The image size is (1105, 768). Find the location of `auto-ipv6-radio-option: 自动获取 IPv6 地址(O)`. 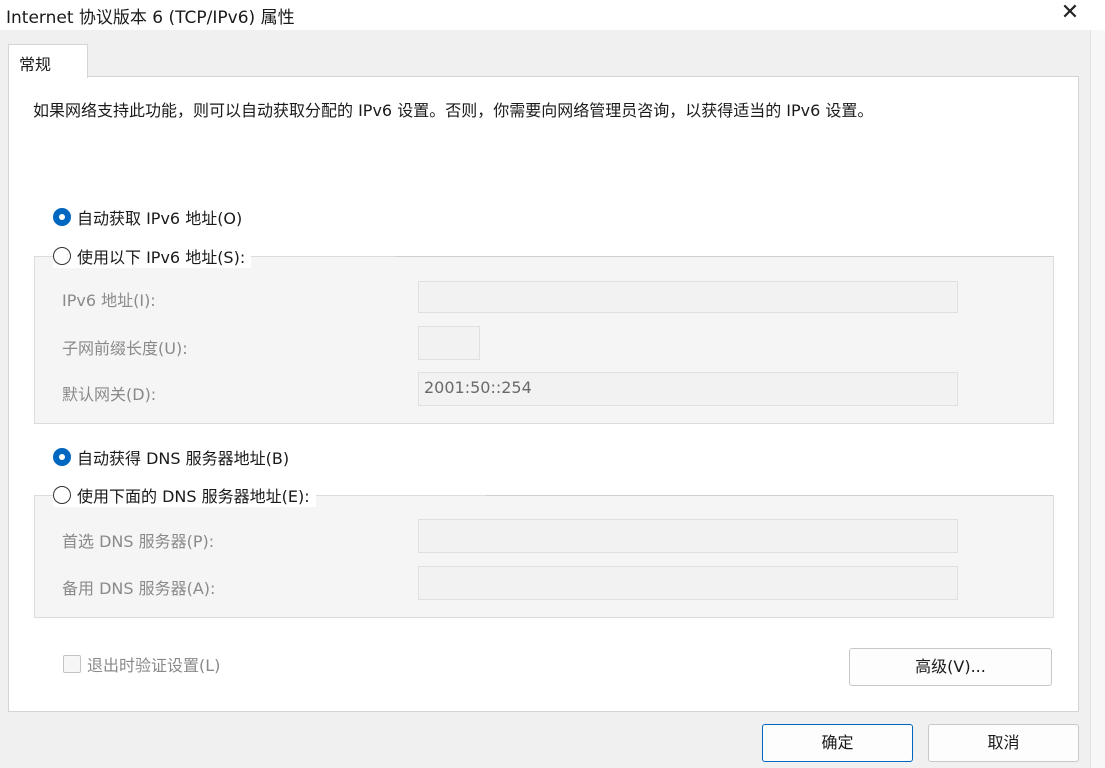

auto-ipv6-radio-option: 自动获取 IPv6 地址(O) is located at coordinates (151, 217).